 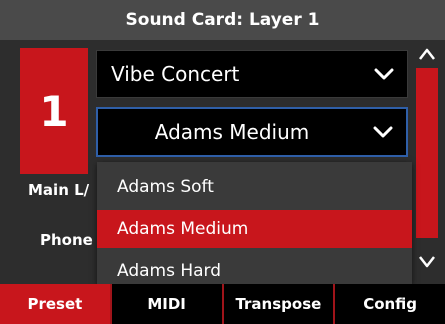 What do you see at coordinates (254, 187) in the screenshot?
I see `dropdown-option: Adams Soft` at bounding box center [254, 187].